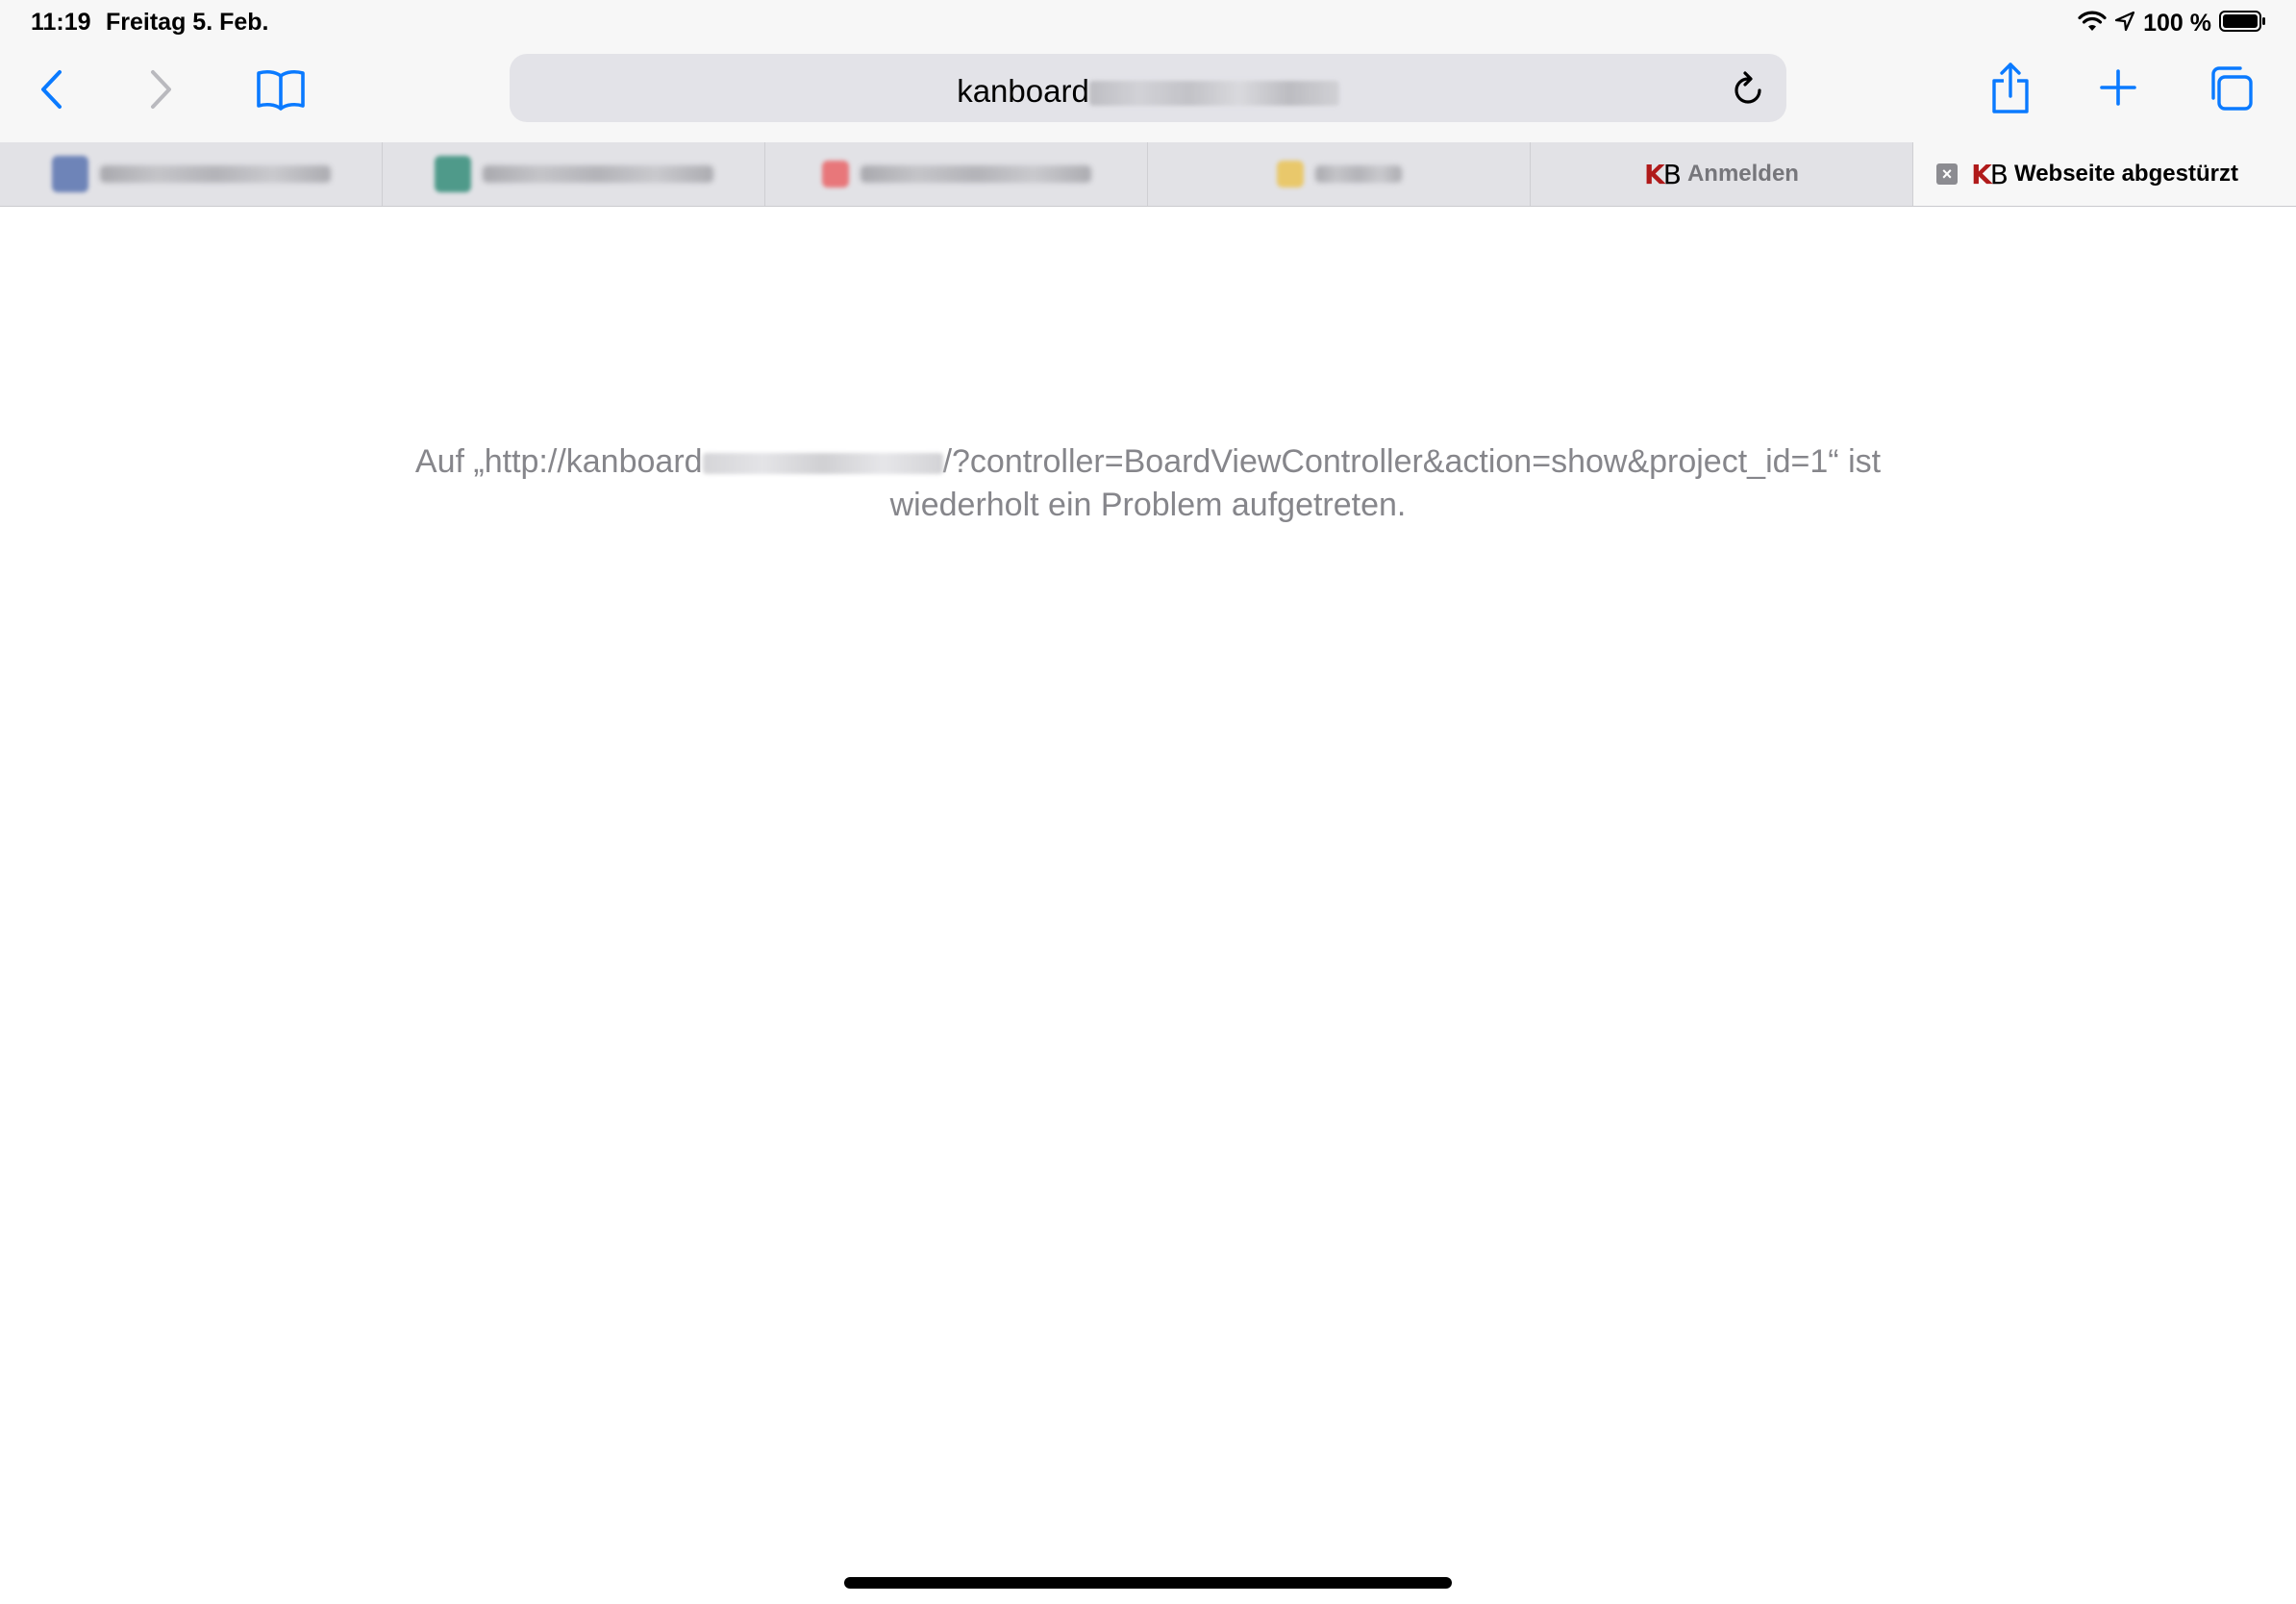  What do you see at coordinates (1947, 174) in the screenshot?
I see `close-tab-icon: ×` at bounding box center [1947, 174].